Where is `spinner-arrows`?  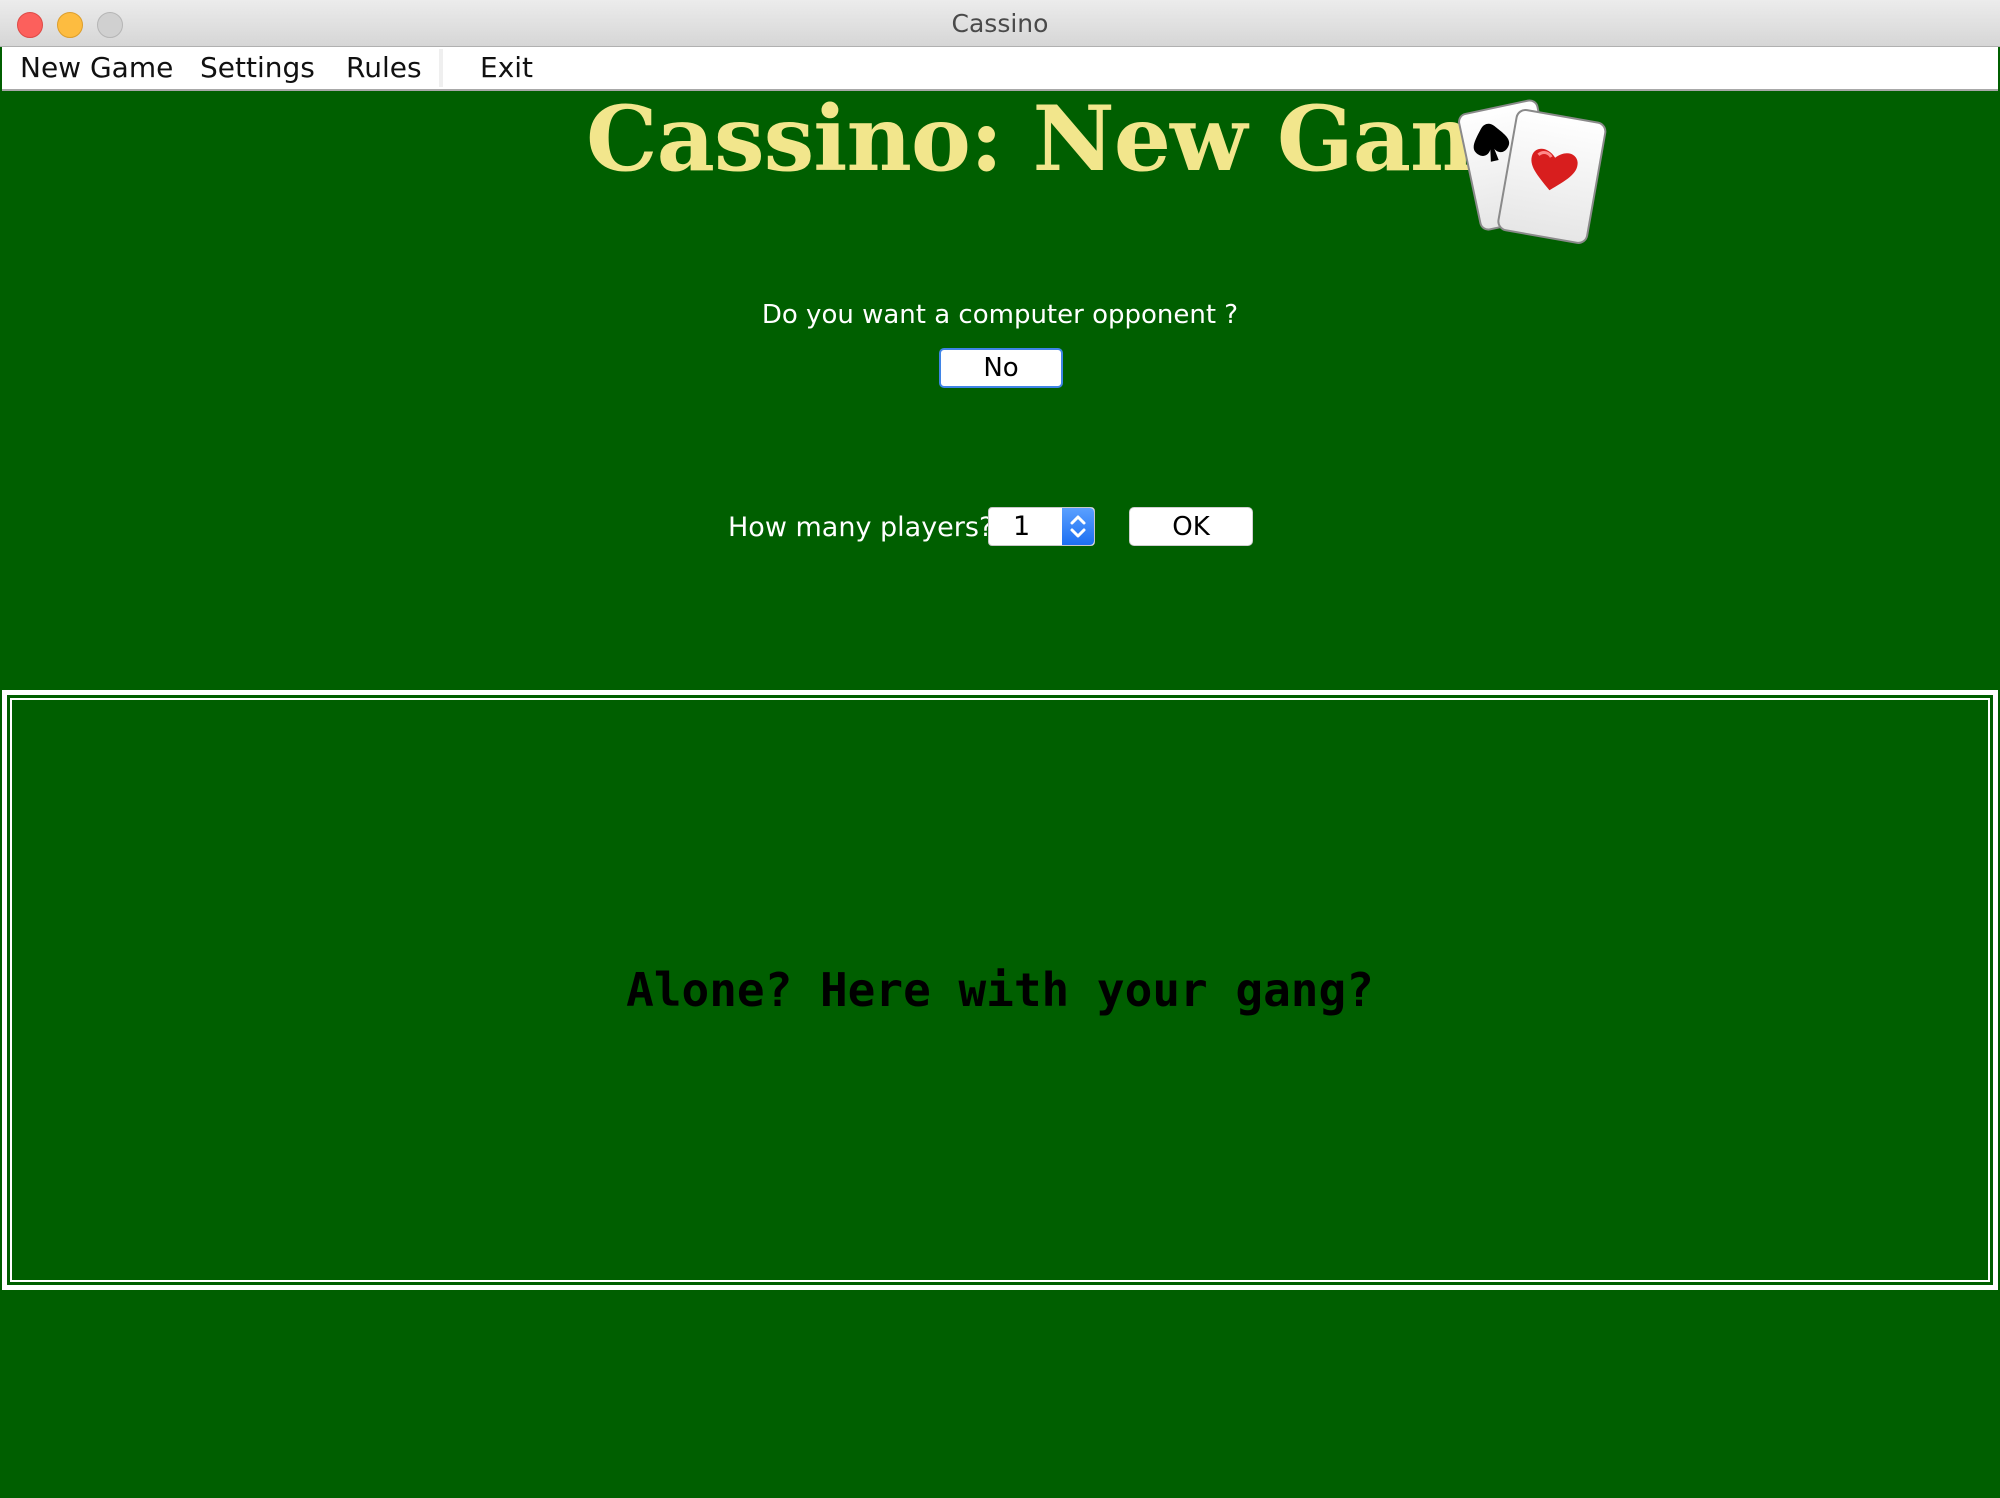 spinner-arrows is located at coordinates (1078, 526).